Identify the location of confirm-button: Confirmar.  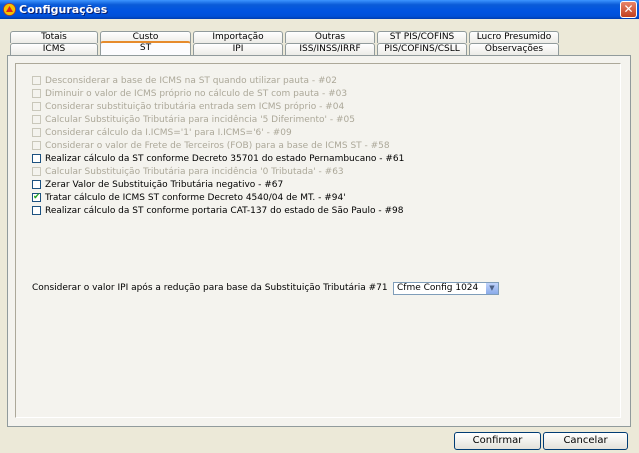
(497, 441).